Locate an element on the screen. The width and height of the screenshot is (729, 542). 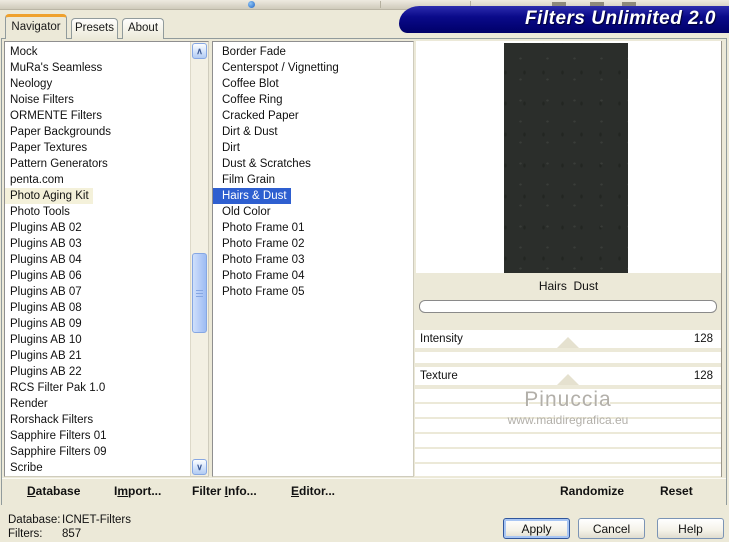
tab-presets: Presets is located at coordinates (94, 28).